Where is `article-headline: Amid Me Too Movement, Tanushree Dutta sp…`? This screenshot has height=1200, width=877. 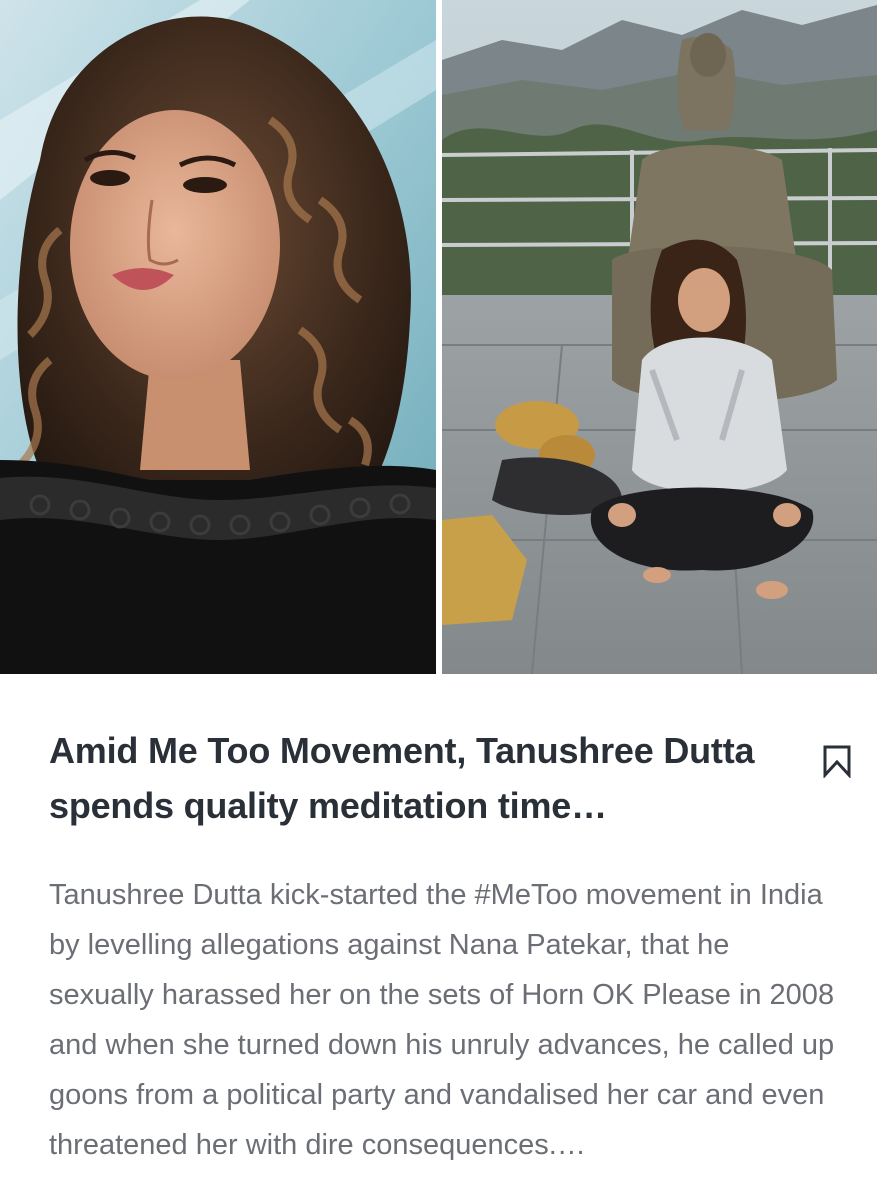
article-headline: Amid Me Too Movement, Tanushree Dutta sp… is located at coordinates (424, 778).